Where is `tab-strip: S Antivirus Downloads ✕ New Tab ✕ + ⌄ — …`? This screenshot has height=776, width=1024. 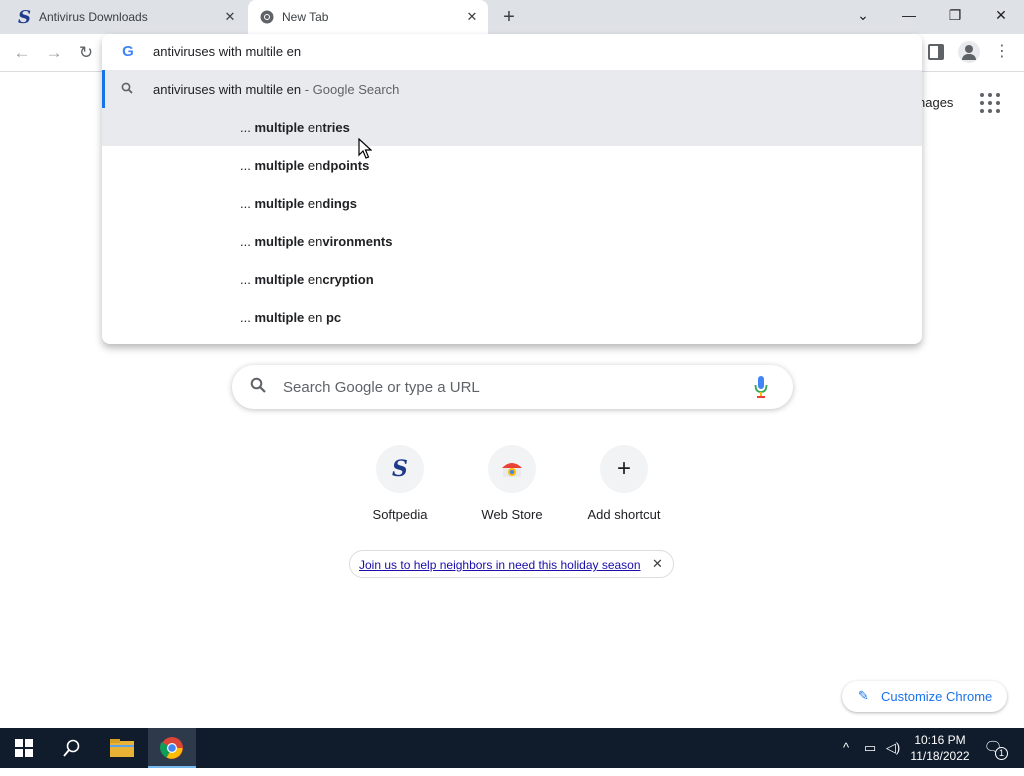 tab-strip: S Antivirus Downloads ✕ New Tab ✕ + ⌄ — … is located at coordinates (512, 17).